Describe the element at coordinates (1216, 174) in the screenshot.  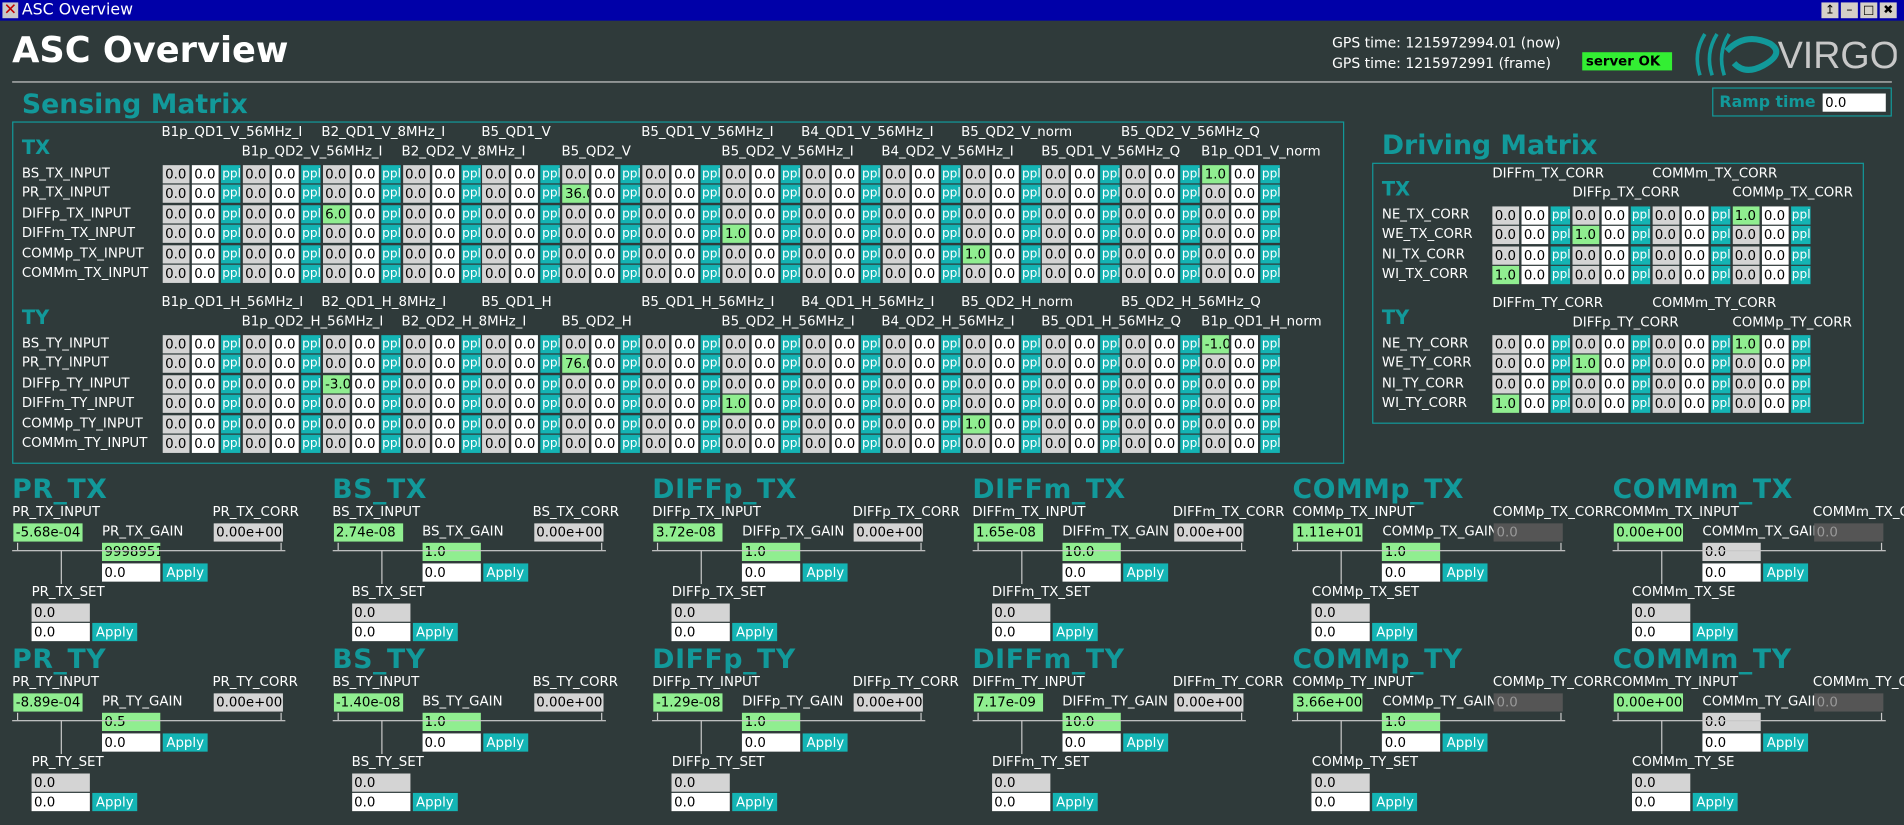
I see `matrix-gain-cell: 1.0` at that location.